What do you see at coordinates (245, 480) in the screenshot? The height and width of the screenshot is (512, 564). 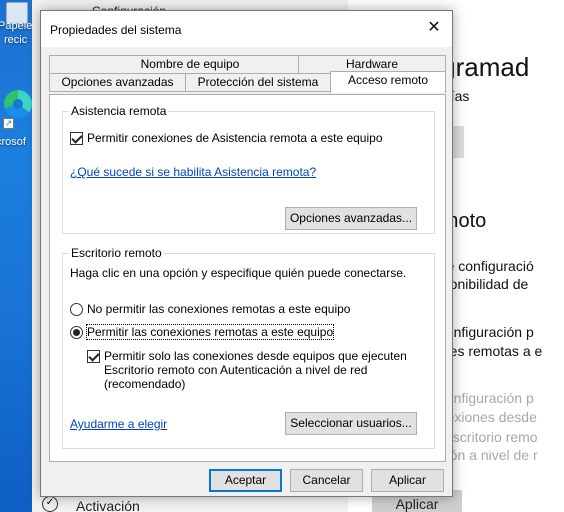 I see `ok-button: Aceptar` at bounding box center [245, 480].